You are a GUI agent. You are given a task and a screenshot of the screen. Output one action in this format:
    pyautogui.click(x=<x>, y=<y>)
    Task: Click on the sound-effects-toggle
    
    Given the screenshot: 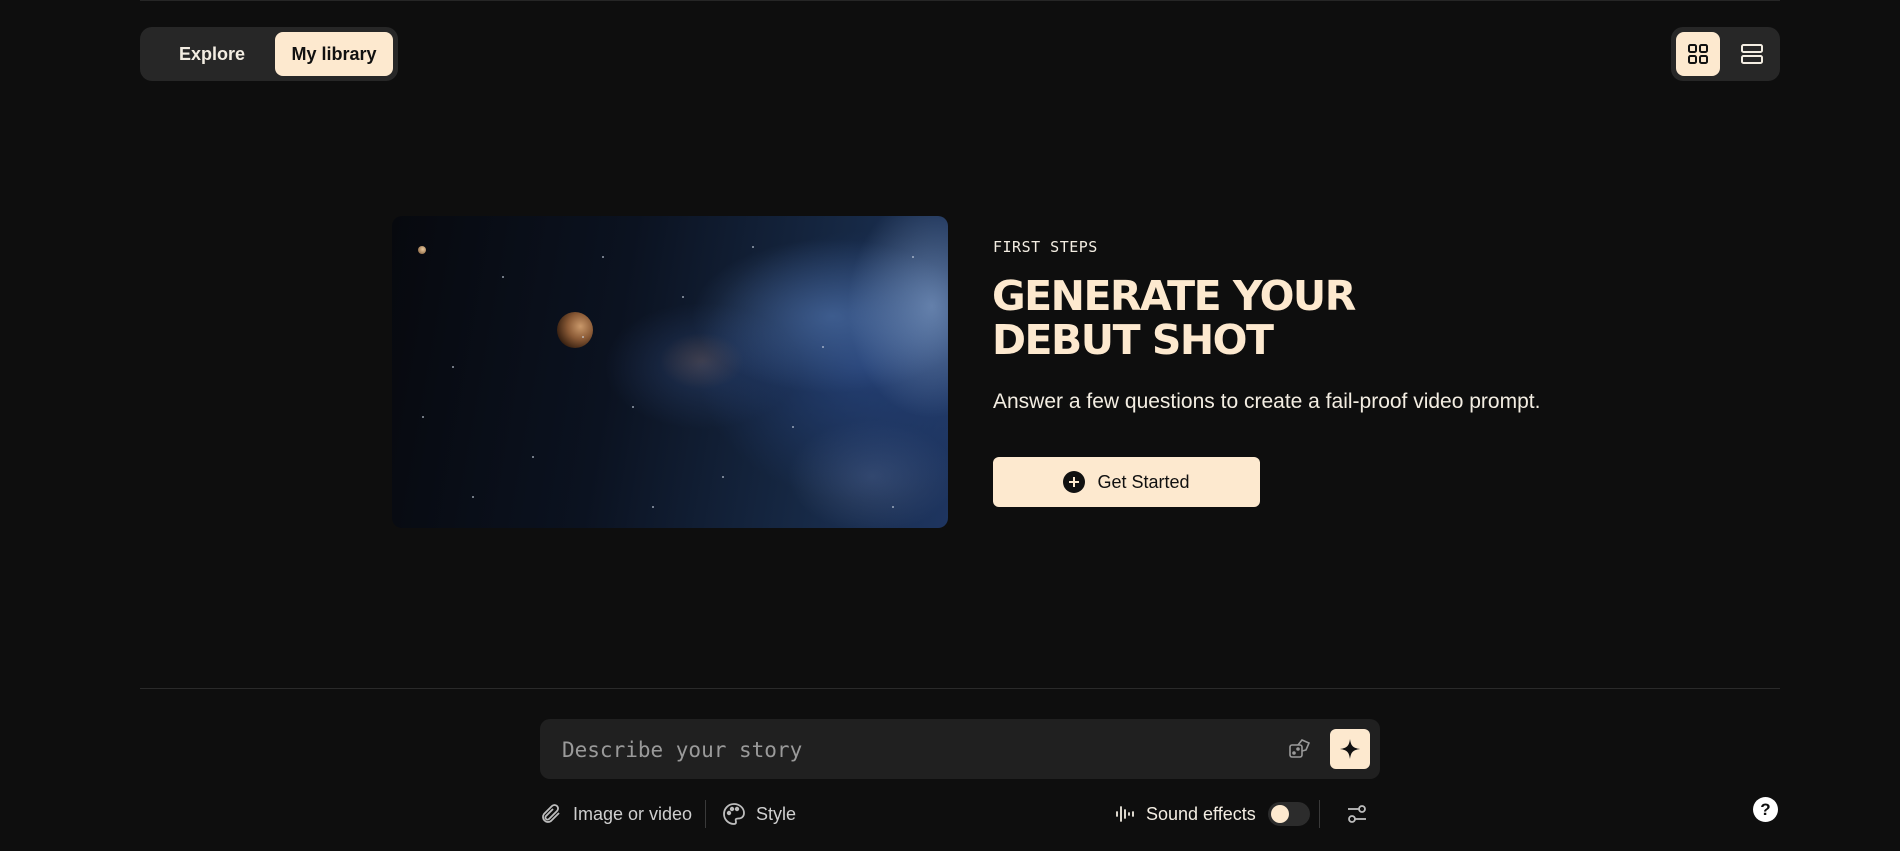 What is the action you would take?
    pyautogui.click(x=1289, y=814)
    